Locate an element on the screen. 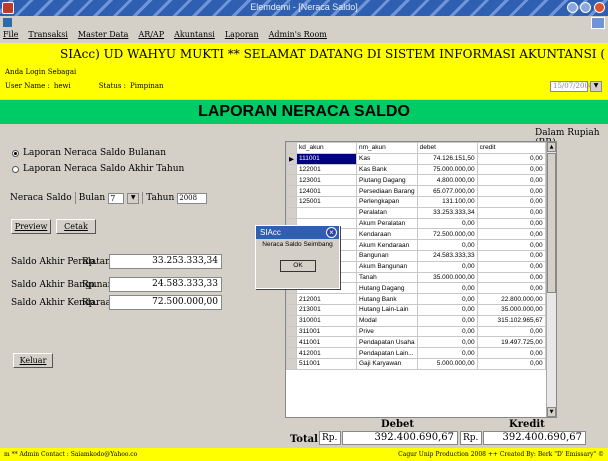 This screenshot has width=608, height=461. preview-button: Preview is located at coordinates (31, 226).